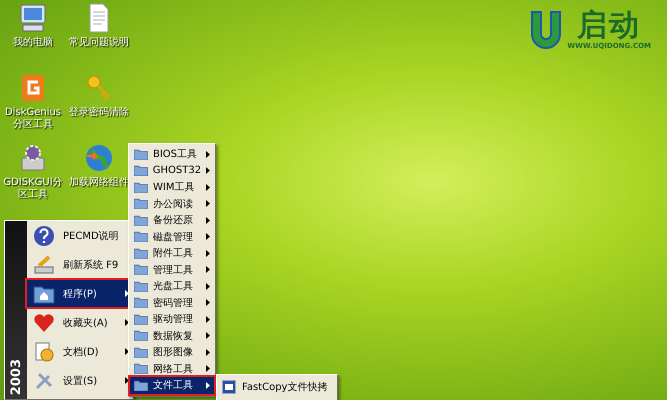 This screenshot has width=667, height=400. Describe the element at coordinates (172, 319) in the screenshot. I see `menu-item: 驱动管理` at that location.